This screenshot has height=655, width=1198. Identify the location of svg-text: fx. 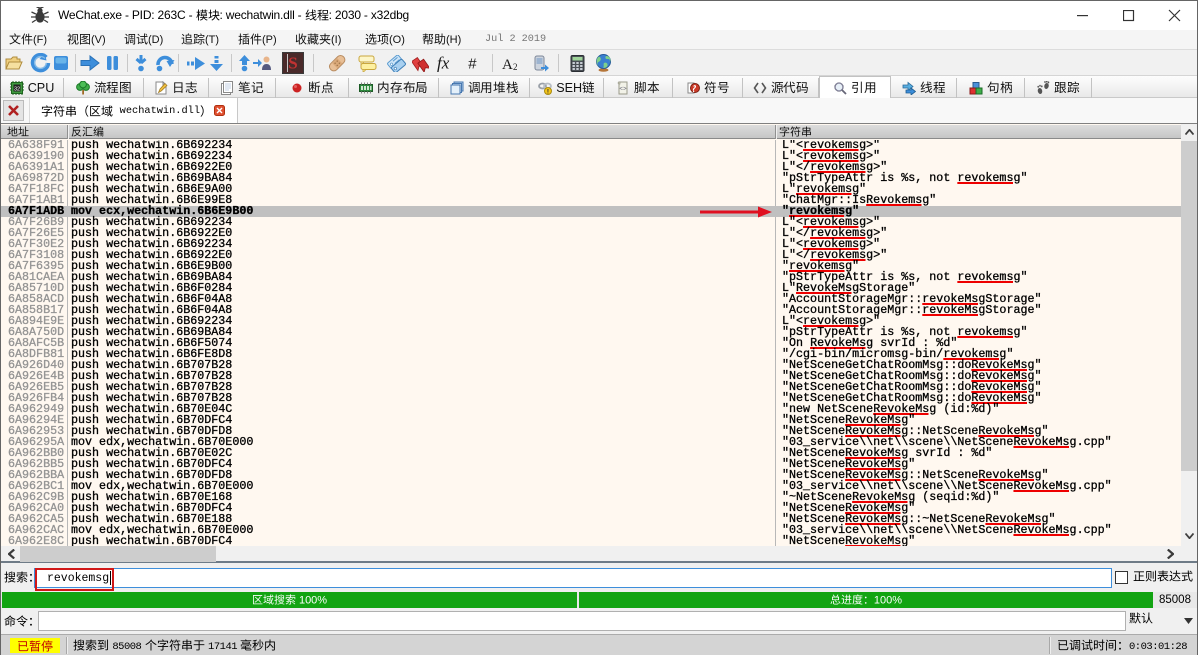
(443, 63).